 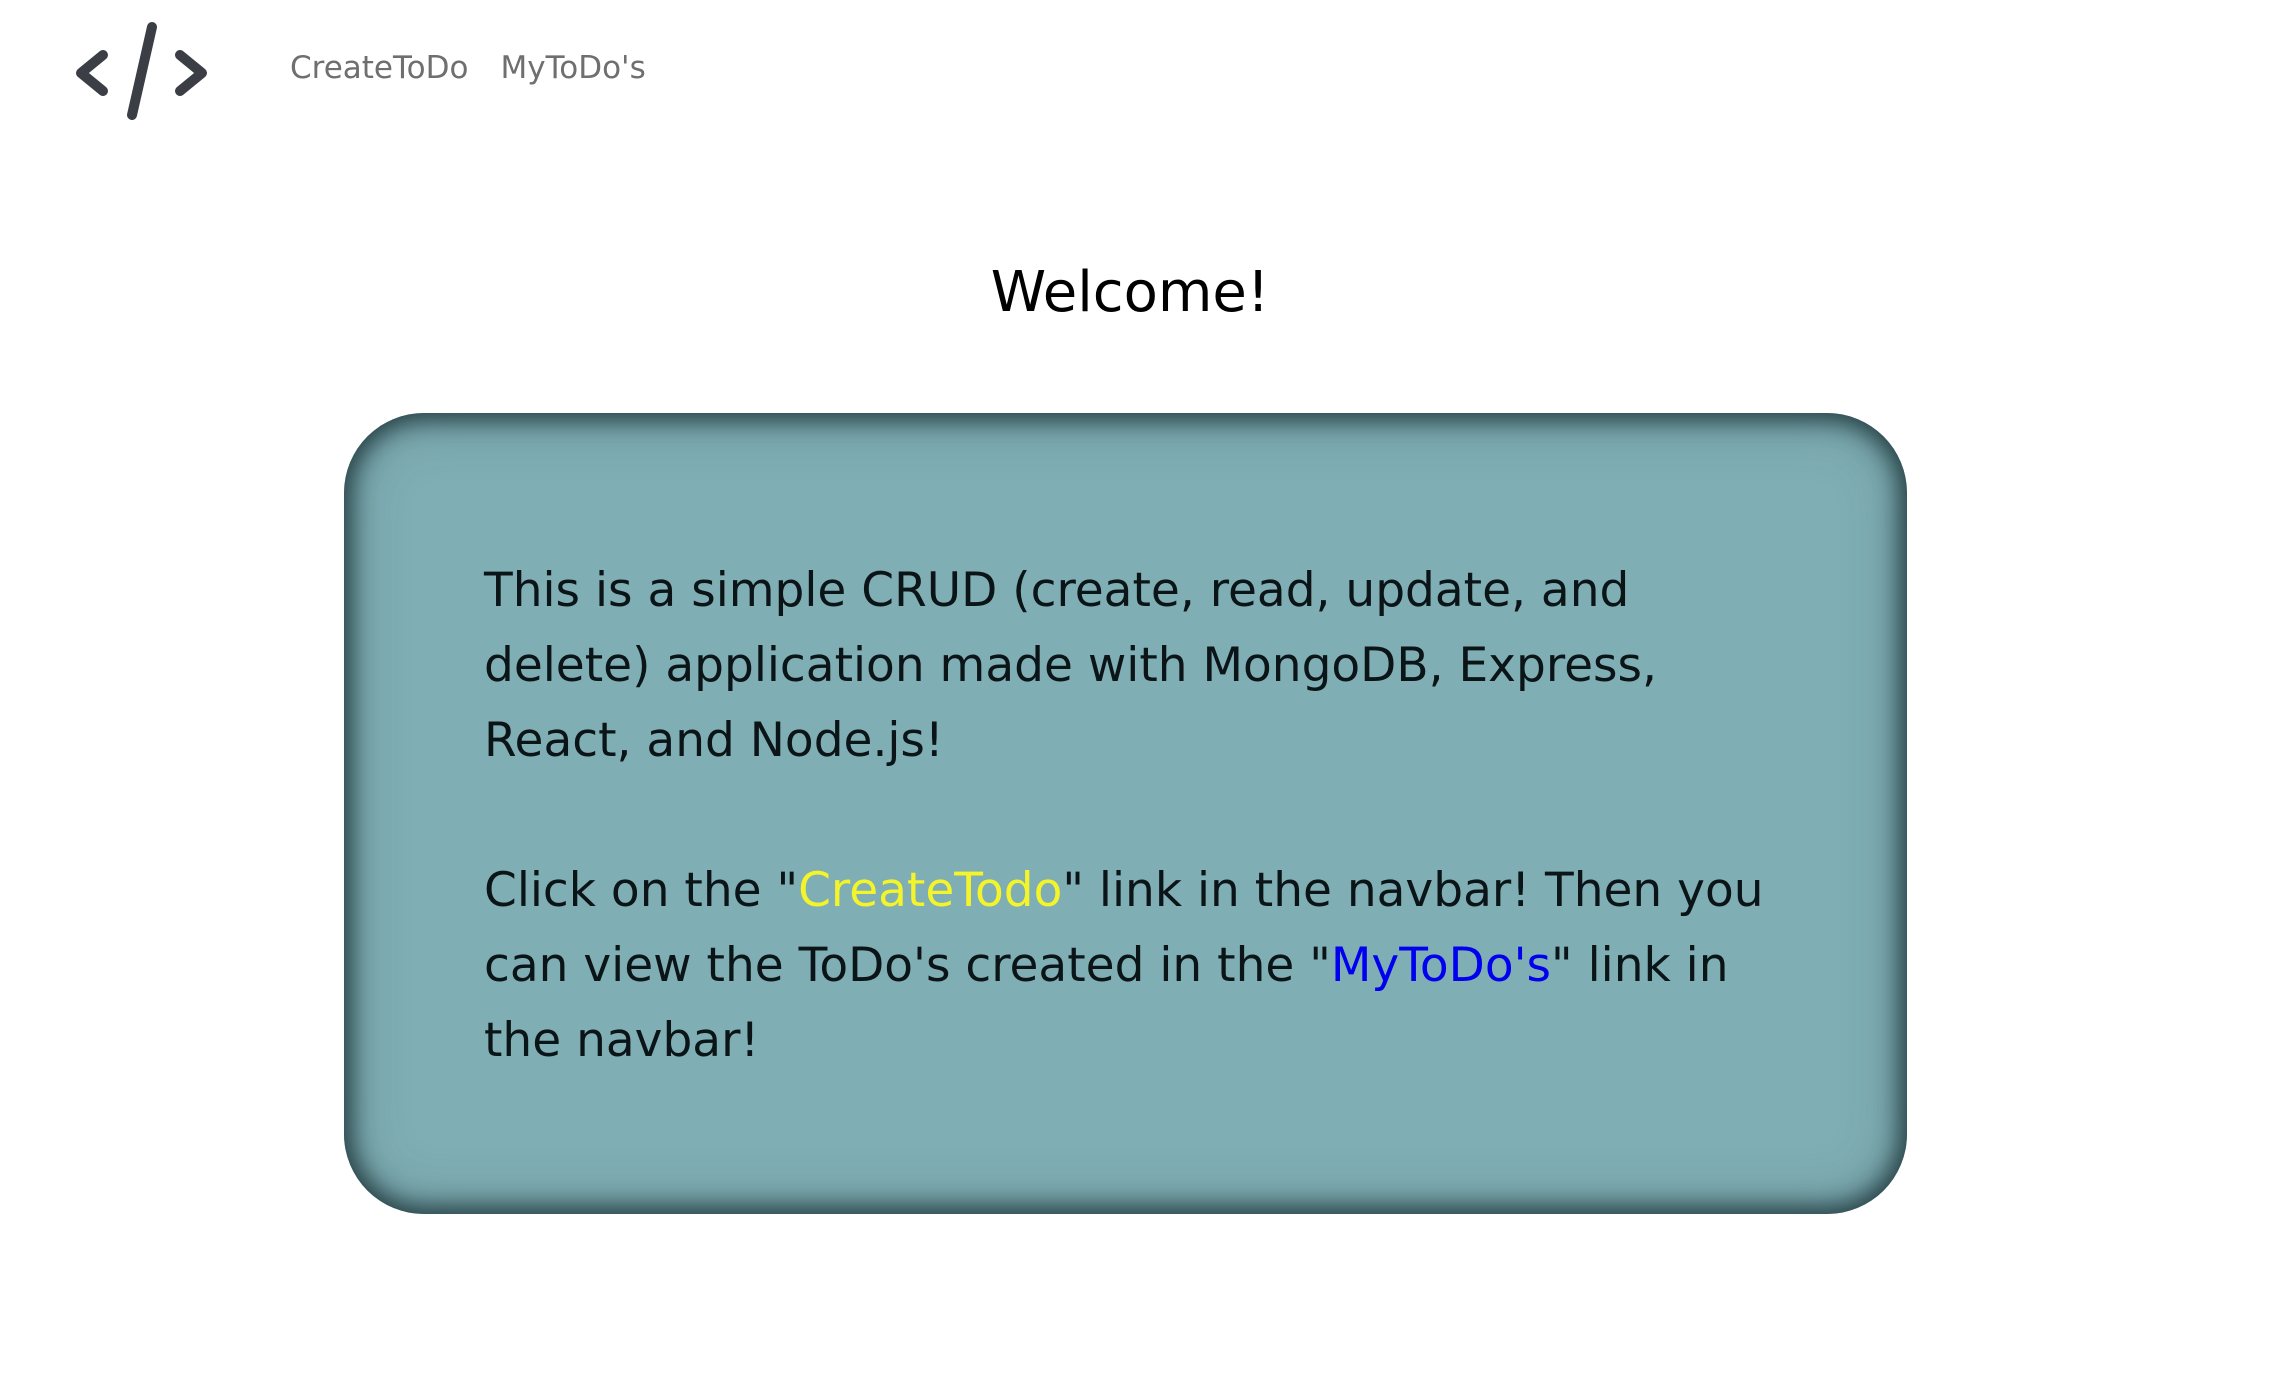 I want to click on create-todo-highlight: CreateTodo, so click(x=930, y=890).